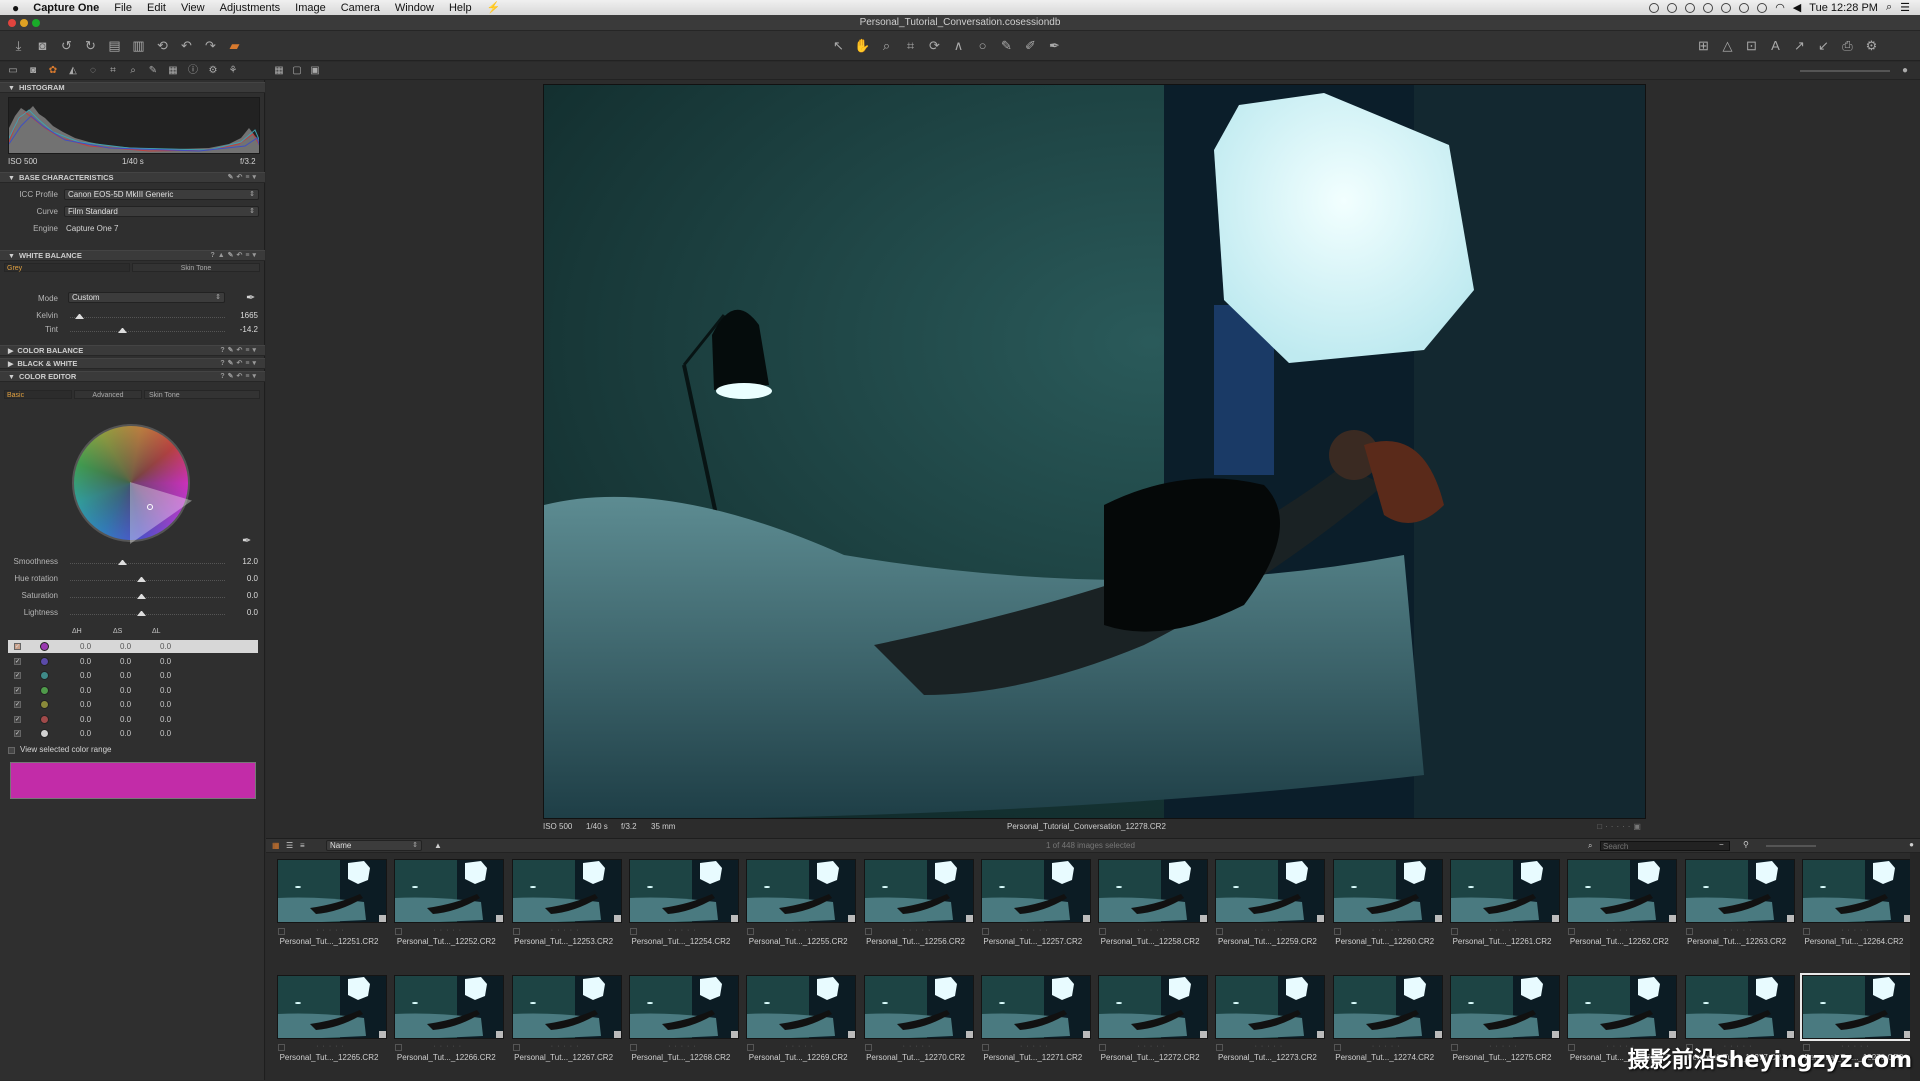 This screenshot has width=1920, height=1081. I want to click on apple-icon: ●, so click(15, 8).